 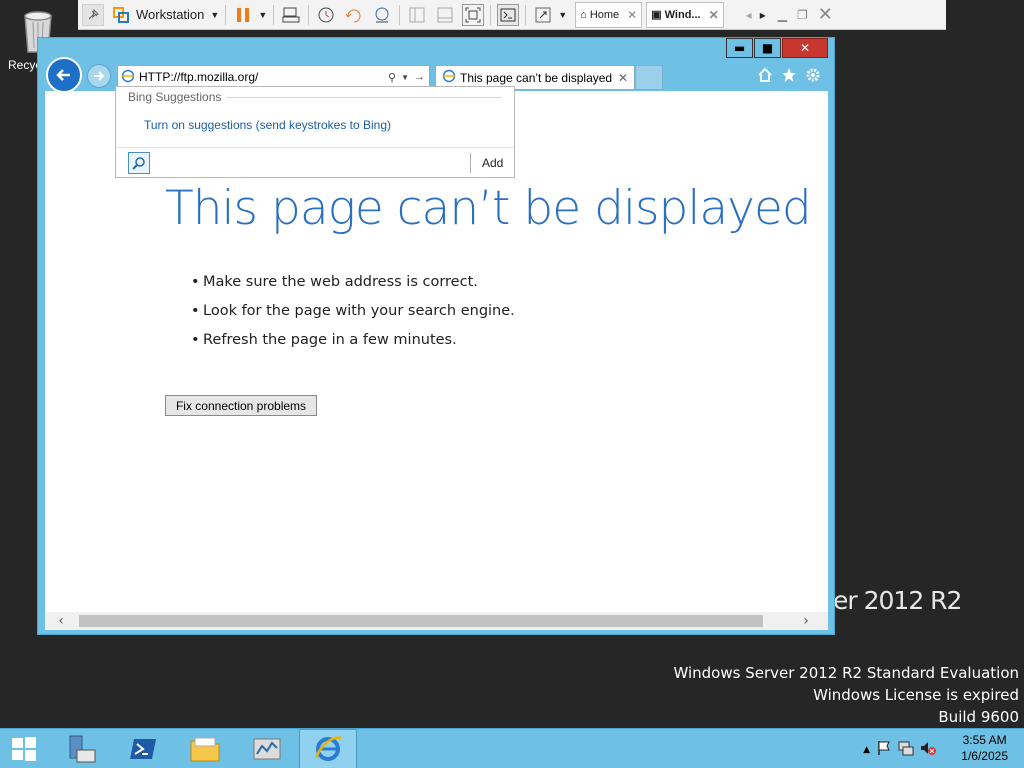 What do you see at coordinates (392, 77) in the screenshot?
I see `search-icon: ⚲` at bounding box center [392, 77].